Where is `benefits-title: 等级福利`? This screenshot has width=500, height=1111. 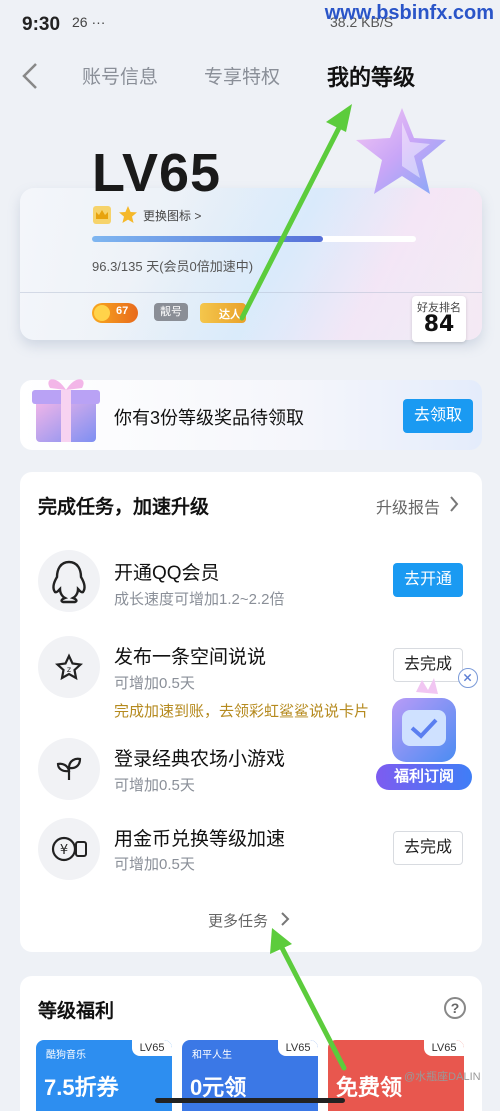
benefits-title: 等级福利 is located at coordinates (76, 1011).